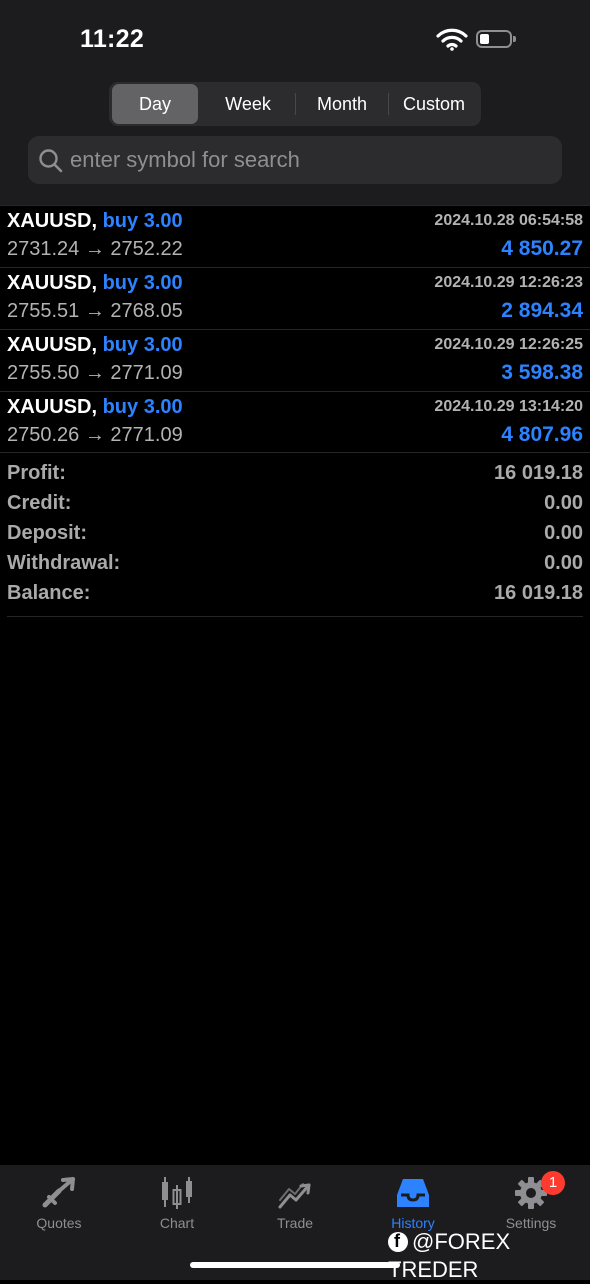 The width and height of the screenshot is (590, 1284). I want to click on facebook-icon, so click(398, 1241).